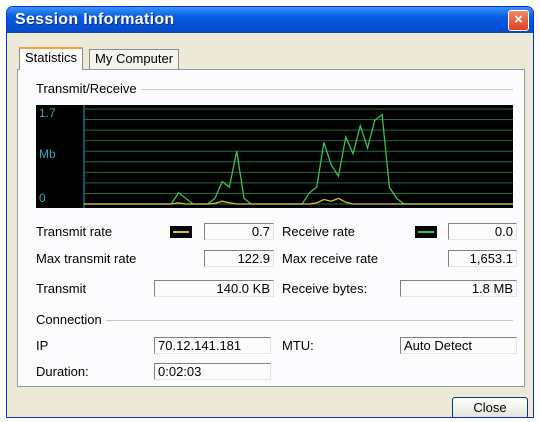 The image size is (540, 422). I want to click on max-transmit-rate-field: 122.9, so click(239, 258).